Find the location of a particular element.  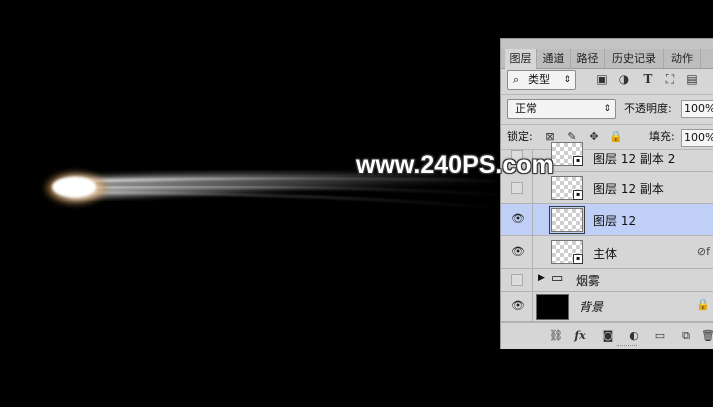

trash-icon: 🗑 is located at coordinates (707, 336).